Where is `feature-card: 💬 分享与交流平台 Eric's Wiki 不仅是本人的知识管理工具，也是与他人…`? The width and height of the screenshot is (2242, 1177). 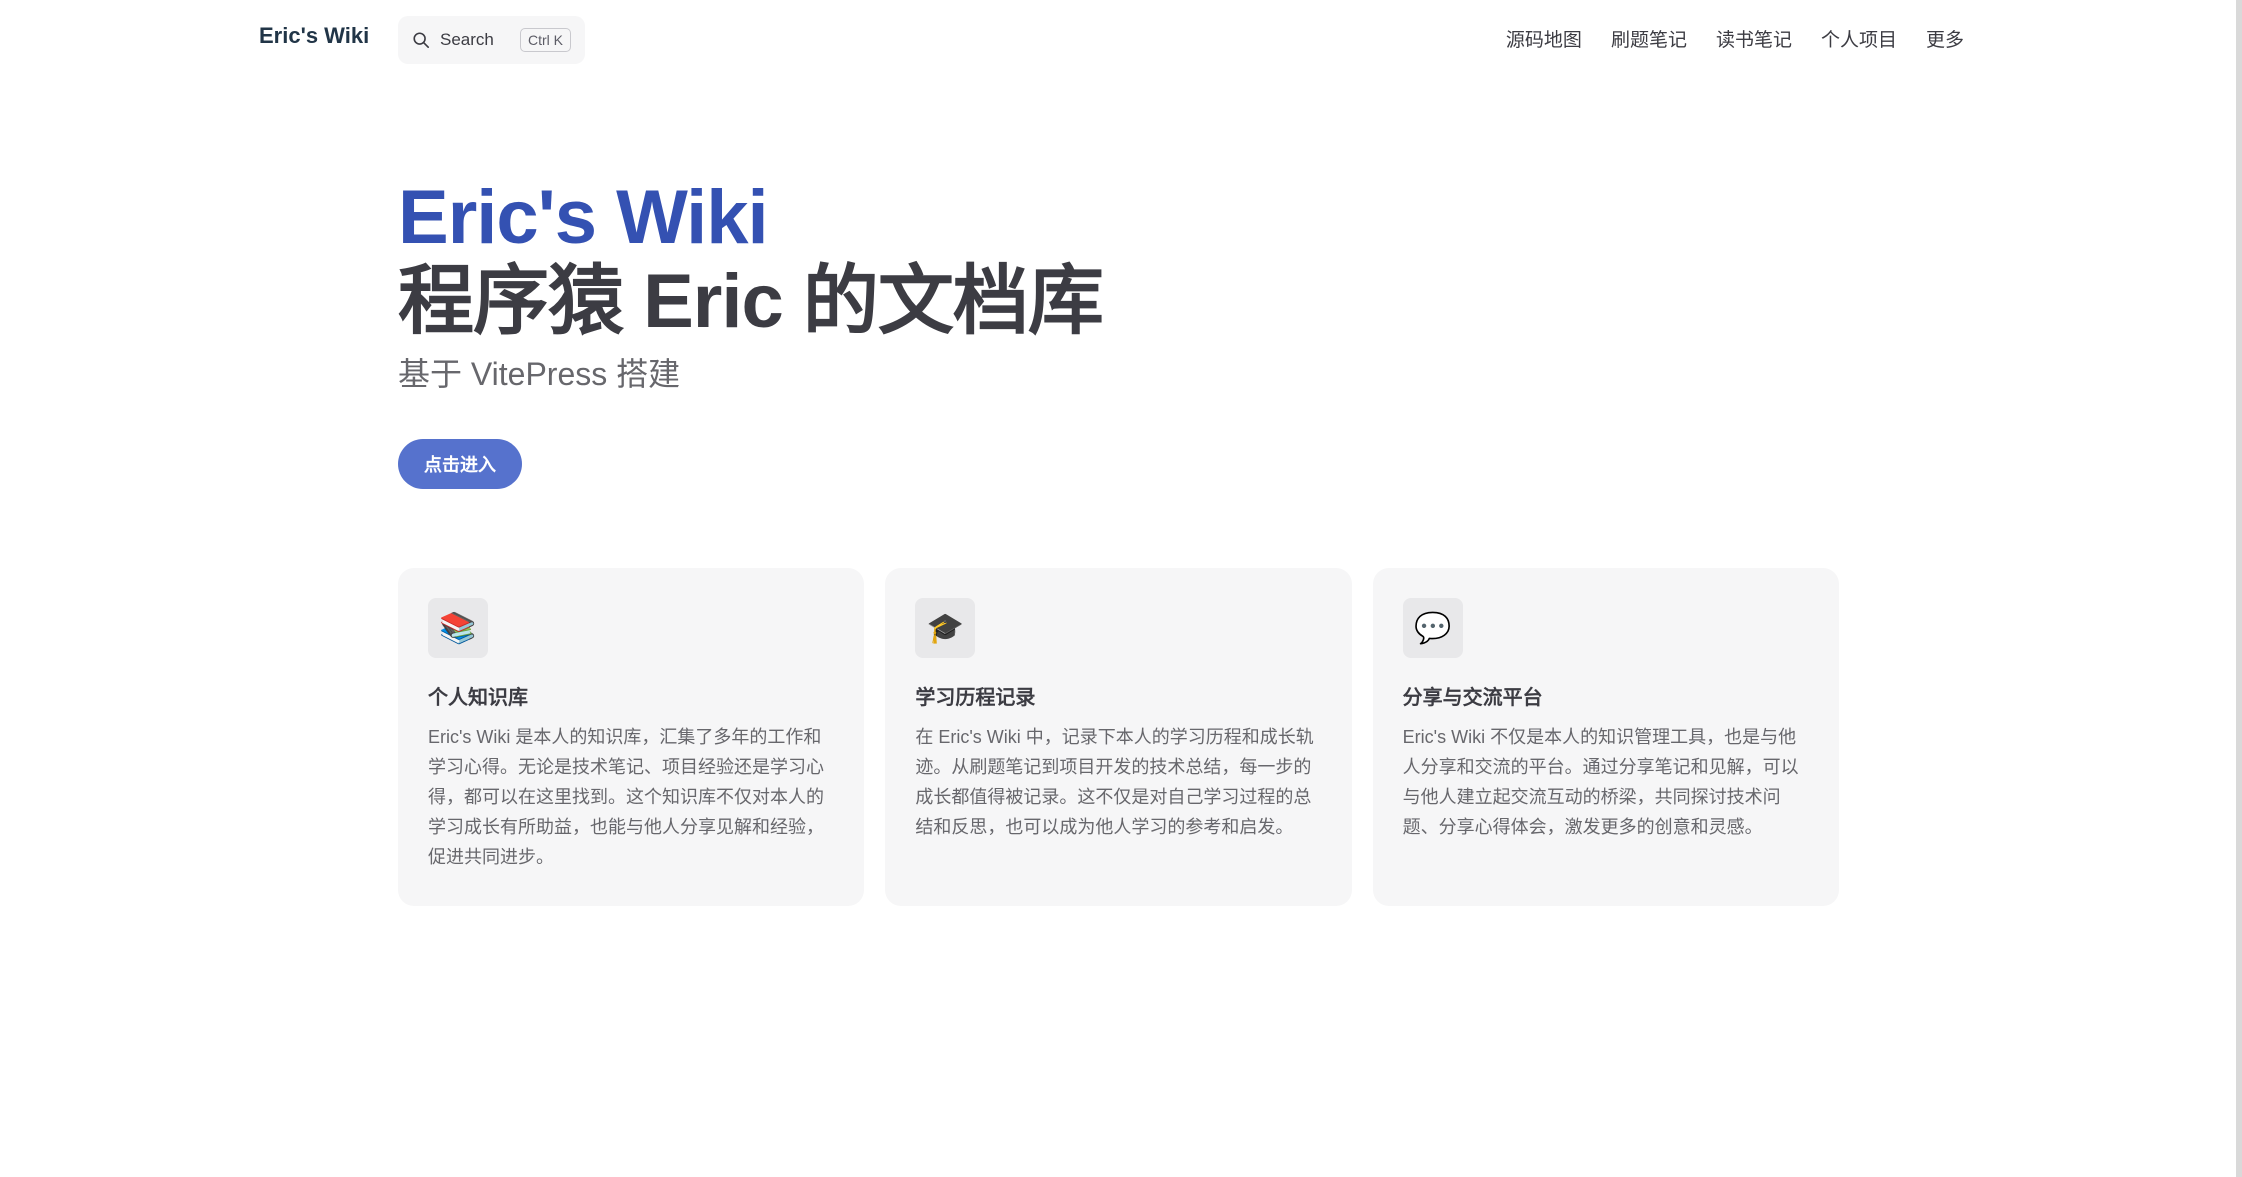 feature-card: 💬 分享与交流平台 Eric's Wiki 不仅是本人的知识管理工具，也是与他人… is located at coordinates (1605, 737).